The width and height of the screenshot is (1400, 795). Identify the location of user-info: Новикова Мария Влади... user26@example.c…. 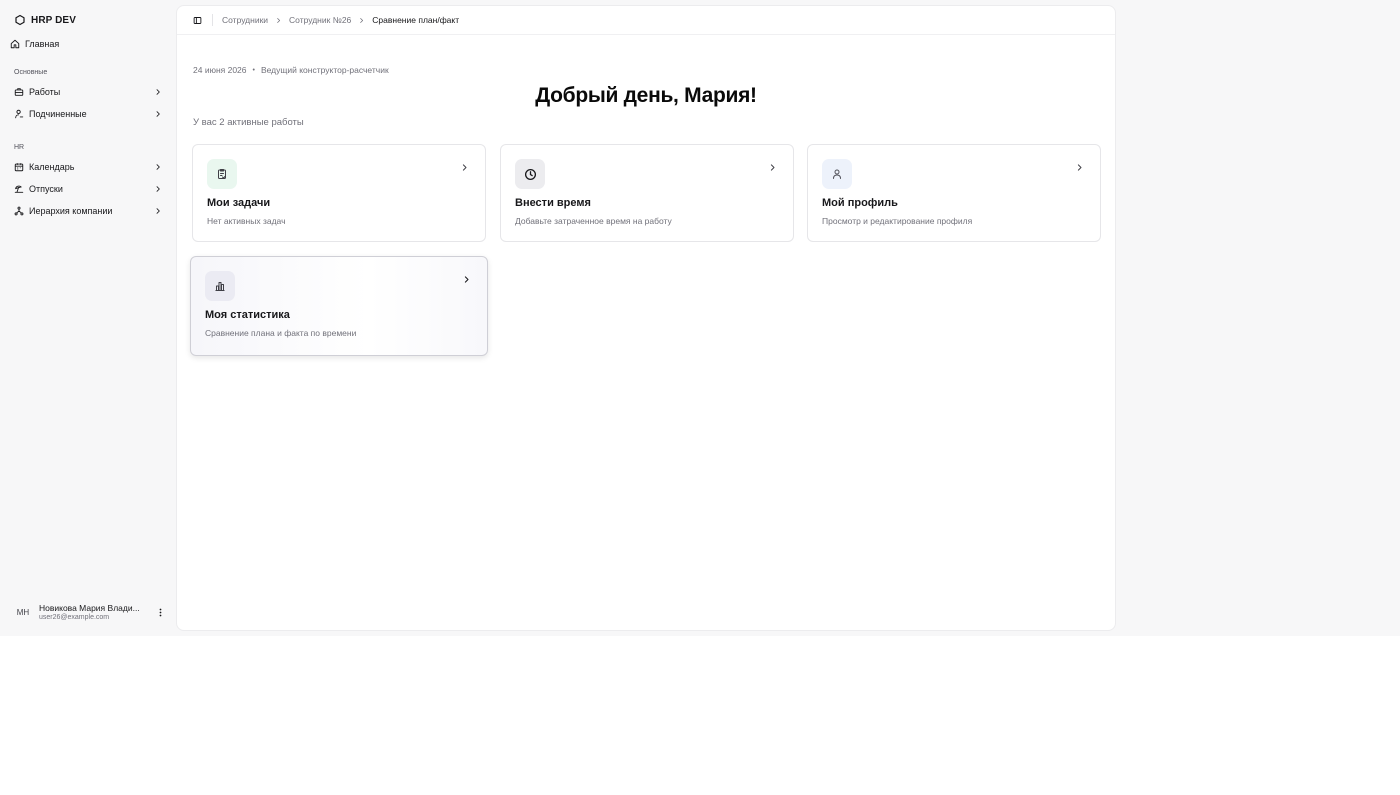
(97, 612).